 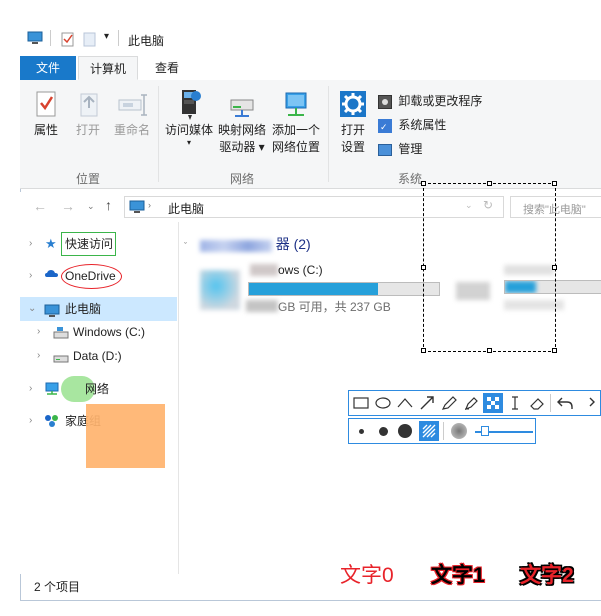 What do you see at coordinates (61, 336) in the screenshot?
I see `drive-c-icon` at bounding box center [61, 336].